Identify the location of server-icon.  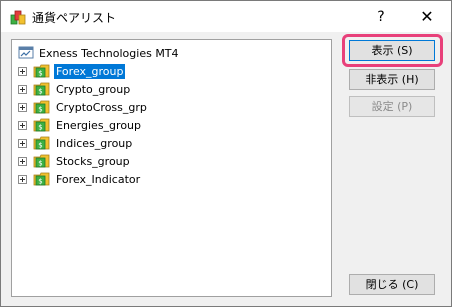
(26, 52).